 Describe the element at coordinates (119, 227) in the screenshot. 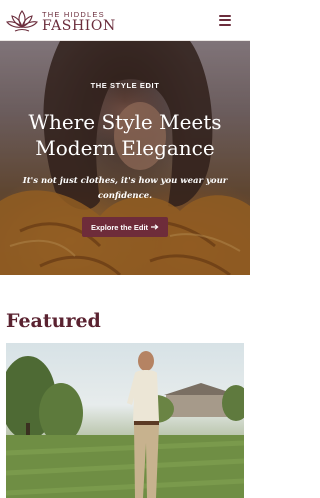

I see `explore-edit-label: Explore the Edit` at that location.